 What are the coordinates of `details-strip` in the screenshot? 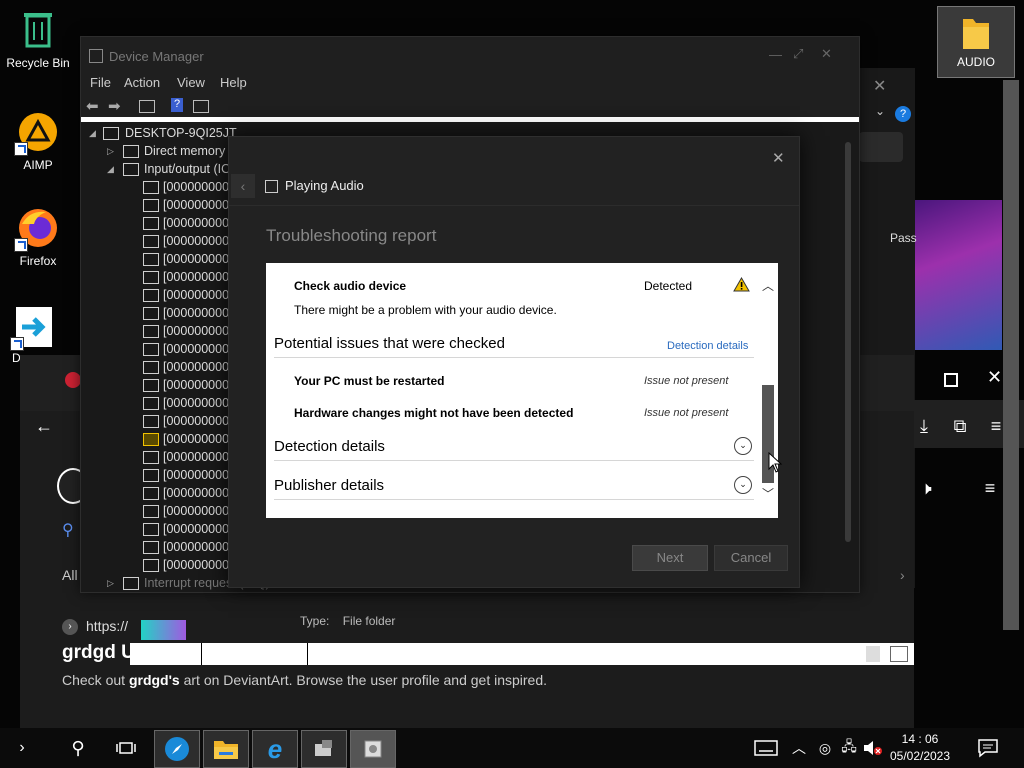 It's located at (522, 654).